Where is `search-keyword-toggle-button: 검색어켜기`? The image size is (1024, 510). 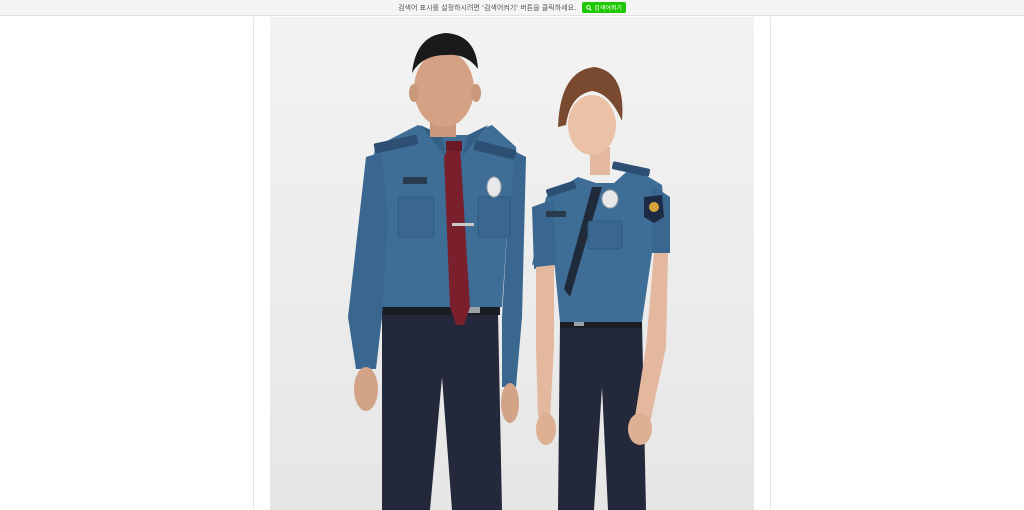 search-keyword-toggle-button: 검색어켜기 is located at coordinates (604, 7).